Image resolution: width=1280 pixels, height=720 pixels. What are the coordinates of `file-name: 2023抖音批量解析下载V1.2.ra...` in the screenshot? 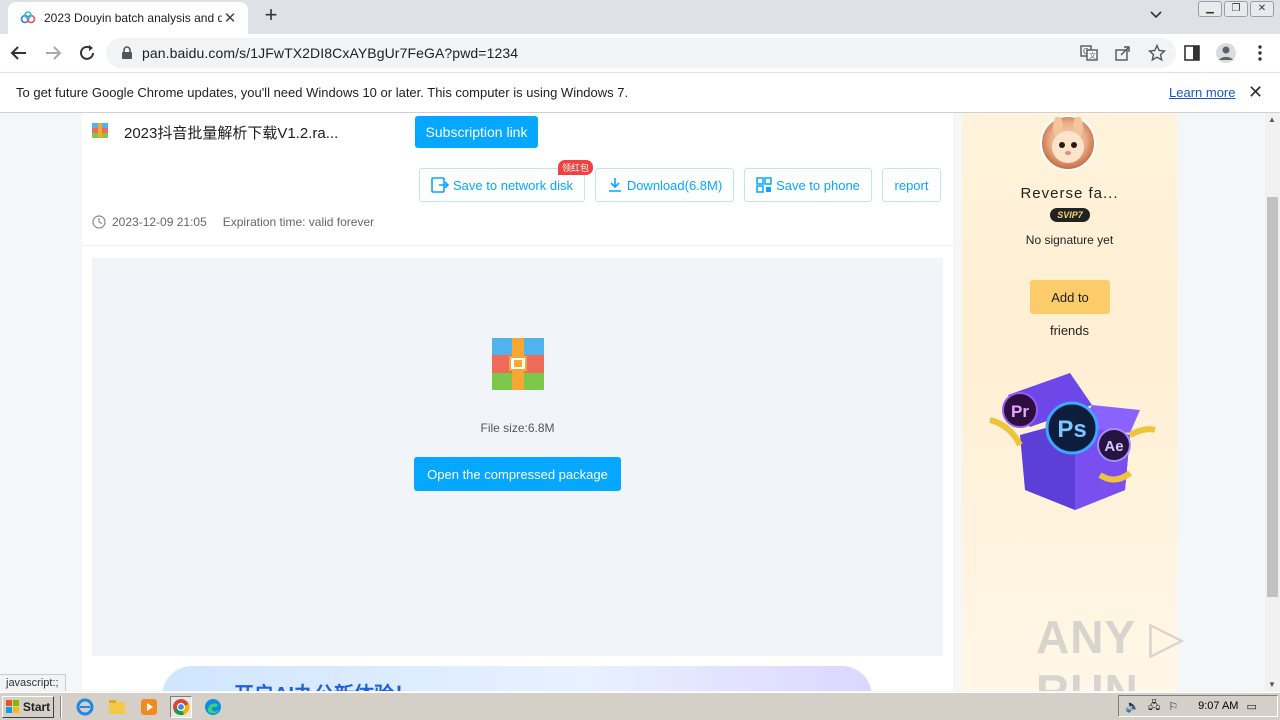 It's located at (231, 132).